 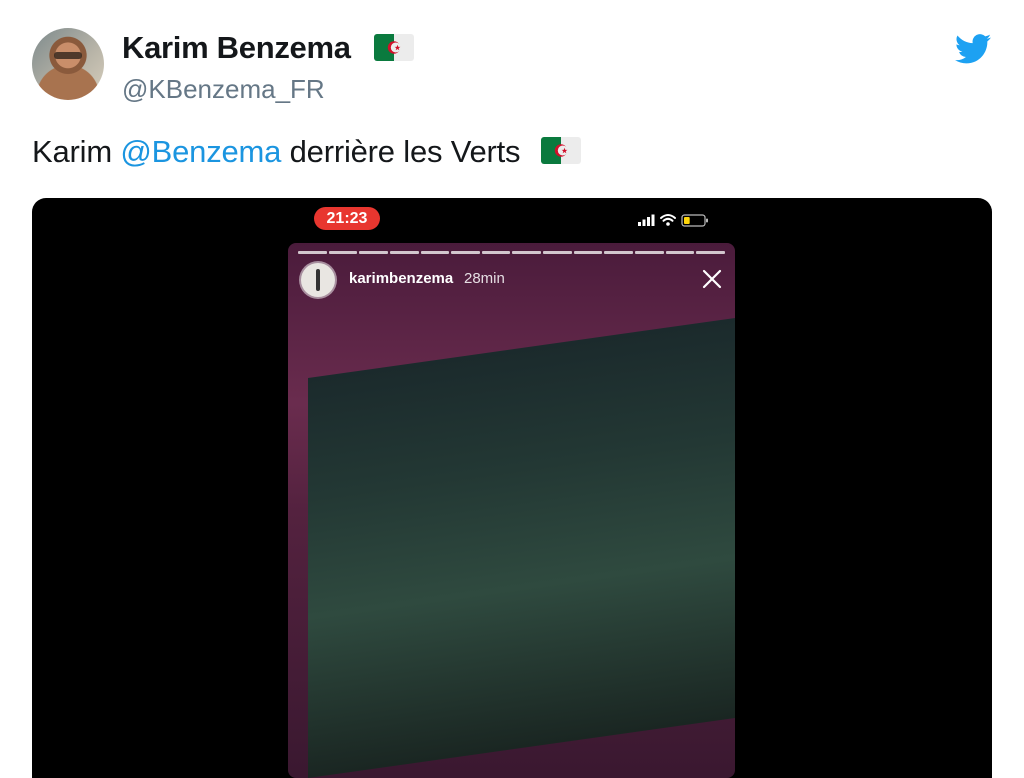 I want to click on status-bar-time: 21:23, so click(x=347, y=218).